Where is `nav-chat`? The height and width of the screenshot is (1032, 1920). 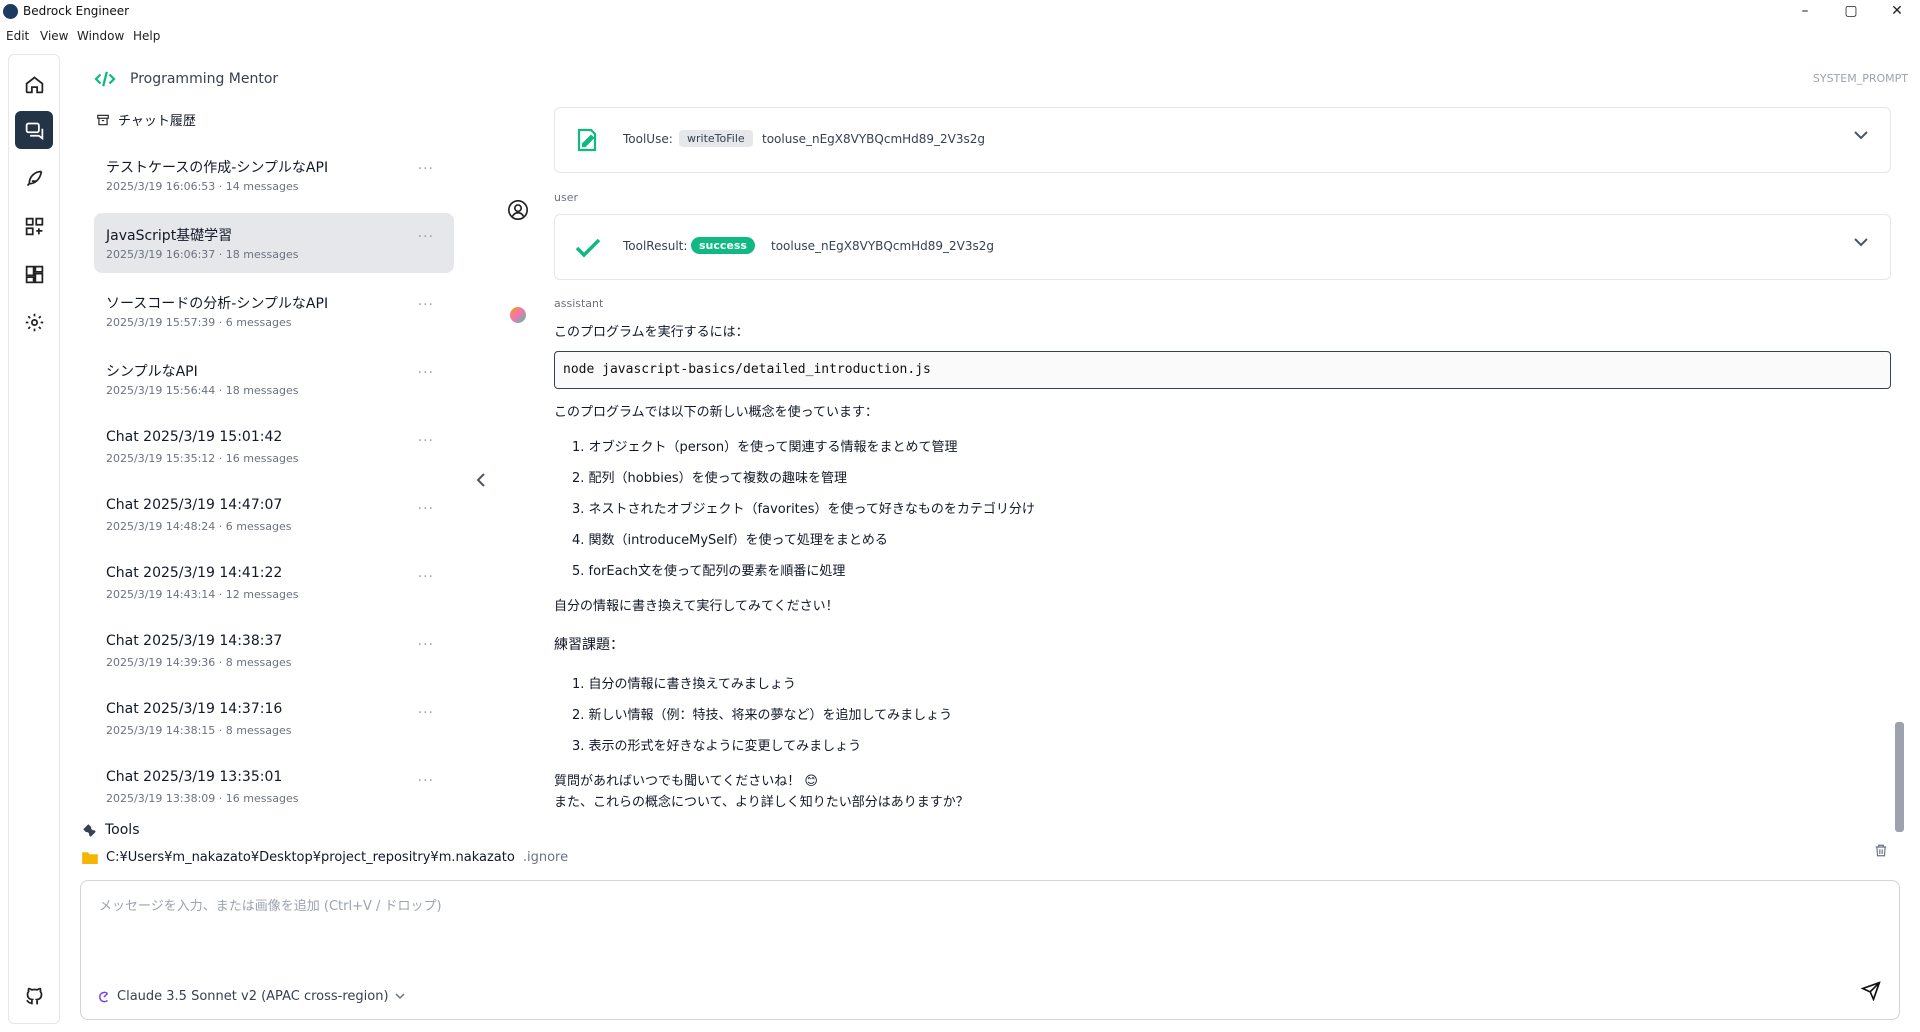
nav-chat is located at coordinates (34, 130).